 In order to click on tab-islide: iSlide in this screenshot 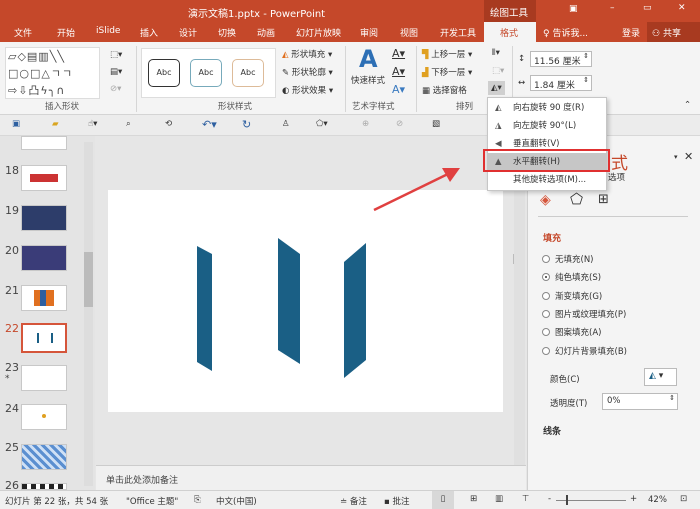, I will do `click(108, 31)`.